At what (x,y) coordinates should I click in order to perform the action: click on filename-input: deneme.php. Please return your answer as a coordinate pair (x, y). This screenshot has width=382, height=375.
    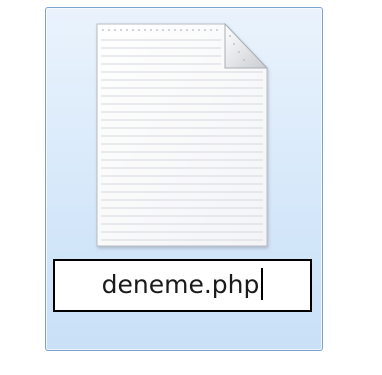
    Looking at the image, I should click on (182, 285).